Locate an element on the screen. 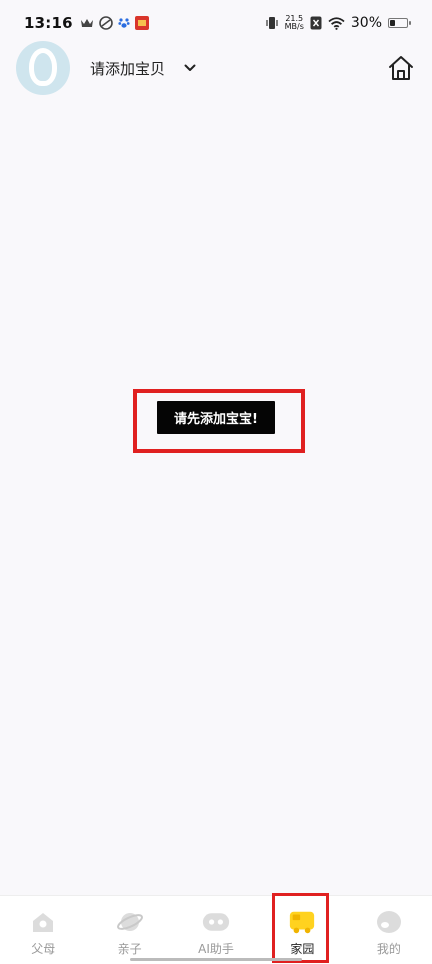 Image resolution: width=432 pixels, height=964 pixels. bottom-tab-bar: 父母 亲子 AI助手 家园 我的 is located at coordinates (216, 929).